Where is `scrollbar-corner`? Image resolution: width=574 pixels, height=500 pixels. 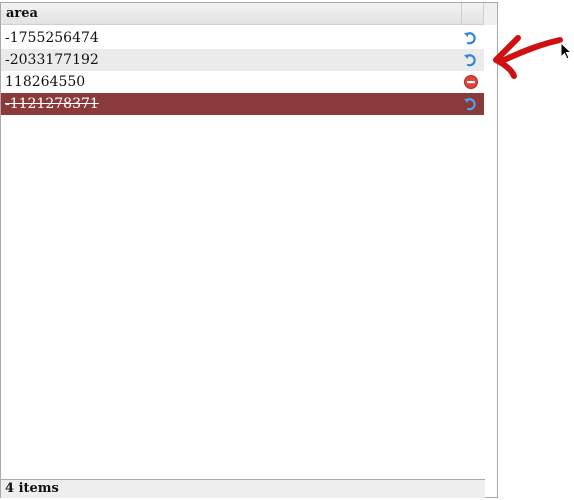
scrollbar-corner is located at coordinates (490, 14).